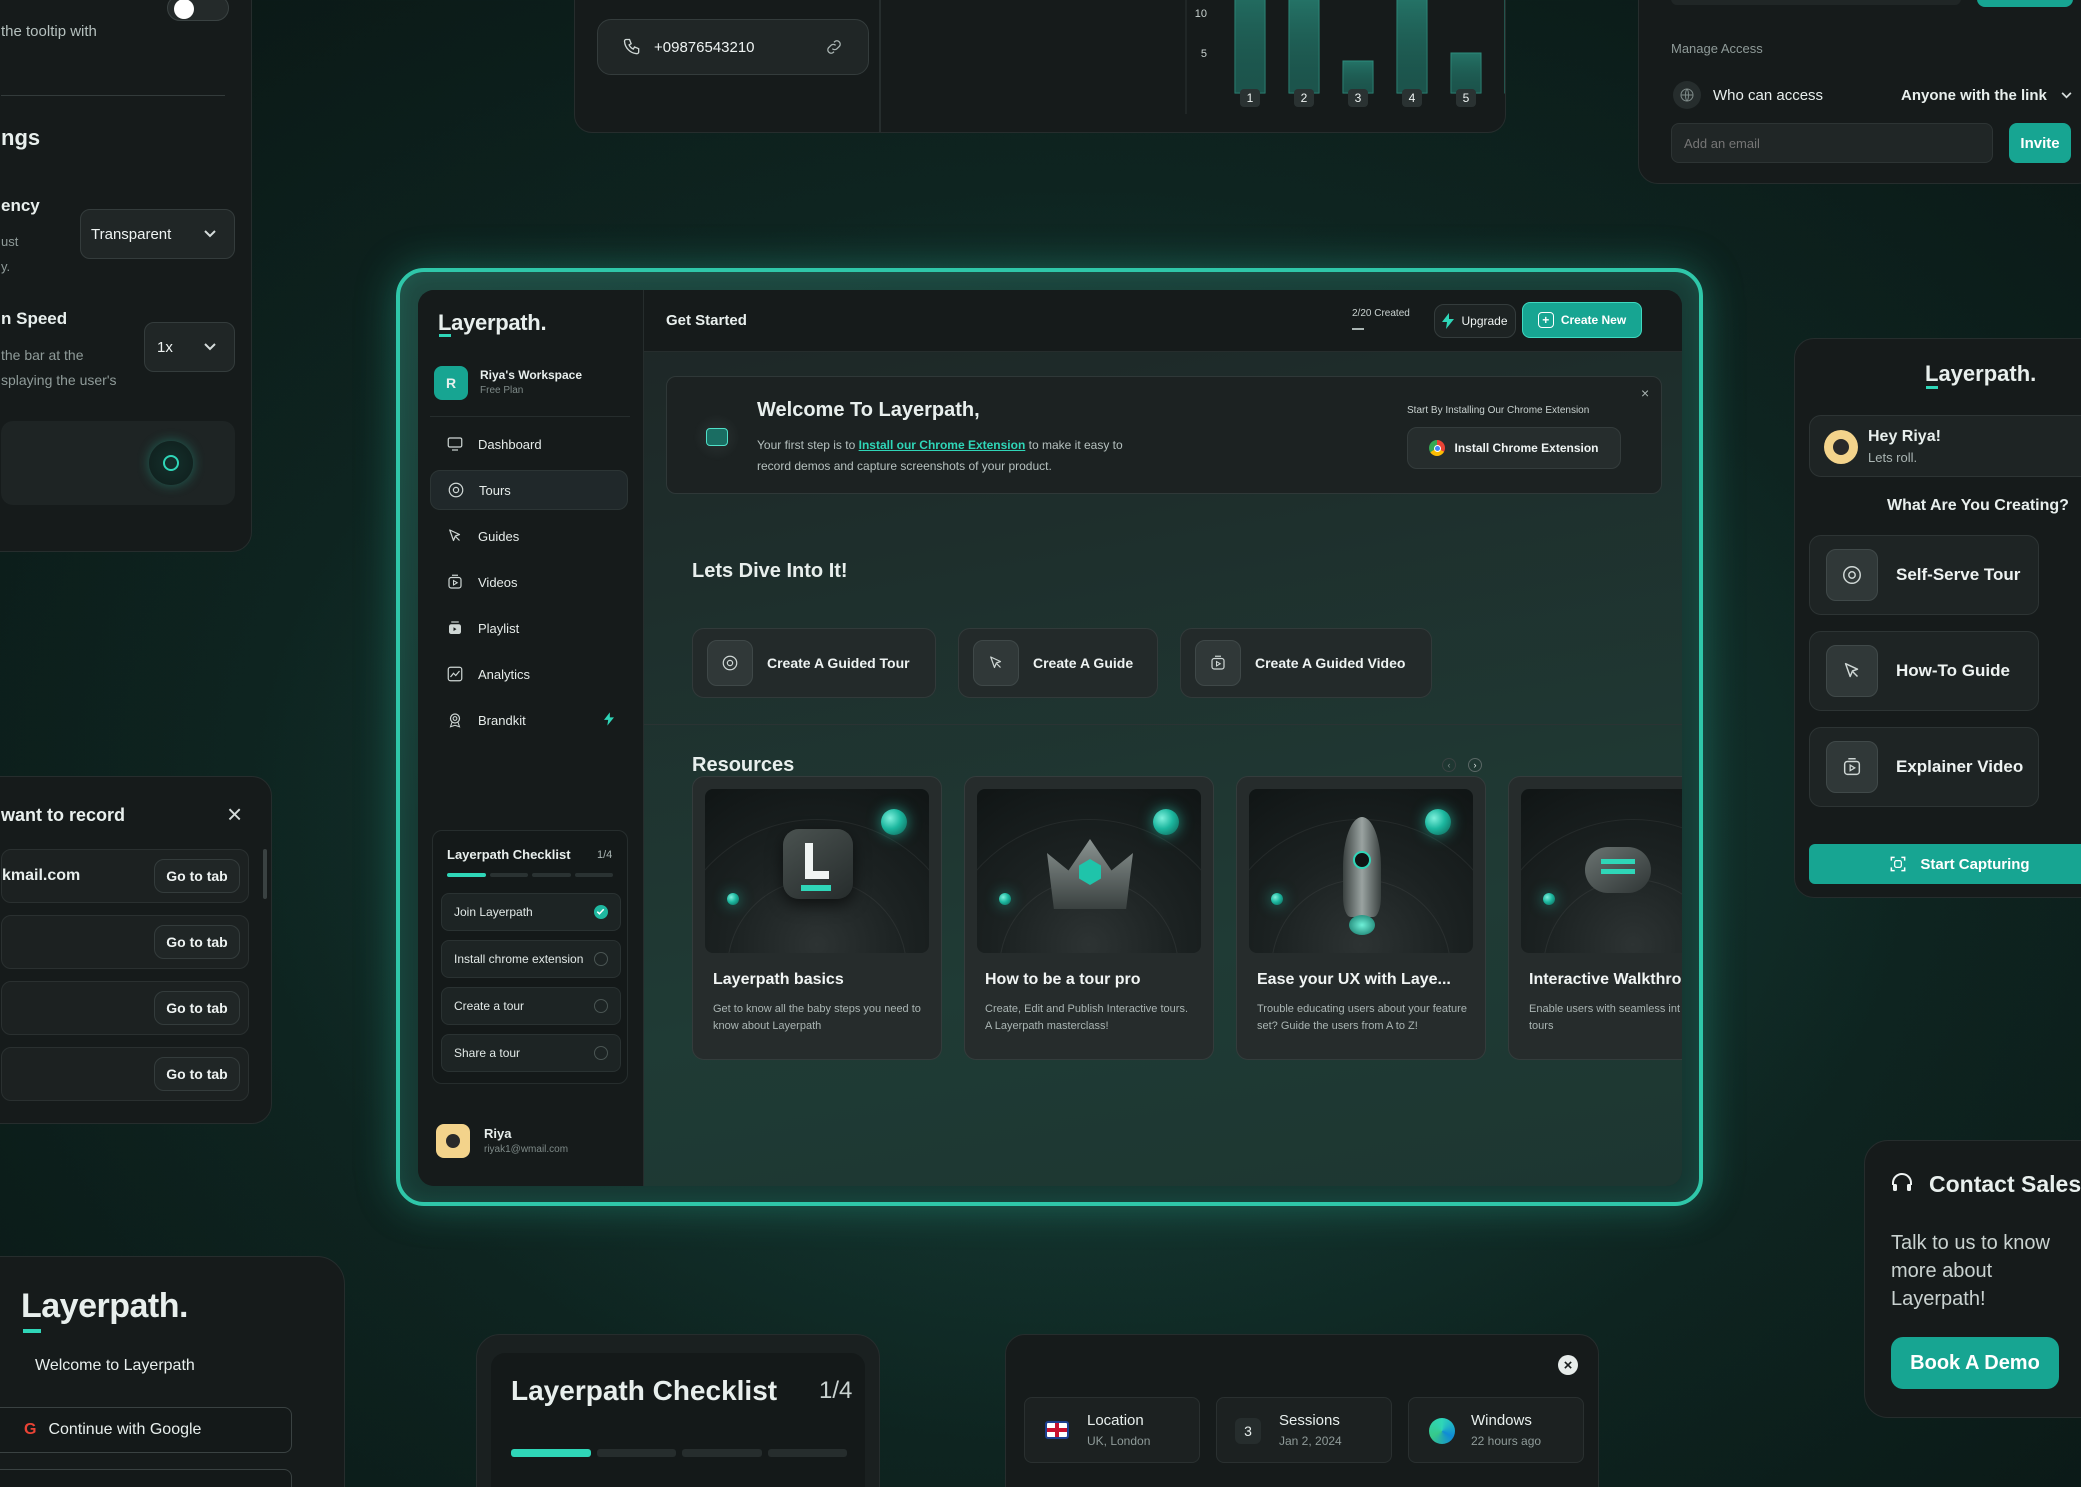  Describe the element at coordinates (498, 1133) in the screenshot. I see `user-name: Riya` at that location.